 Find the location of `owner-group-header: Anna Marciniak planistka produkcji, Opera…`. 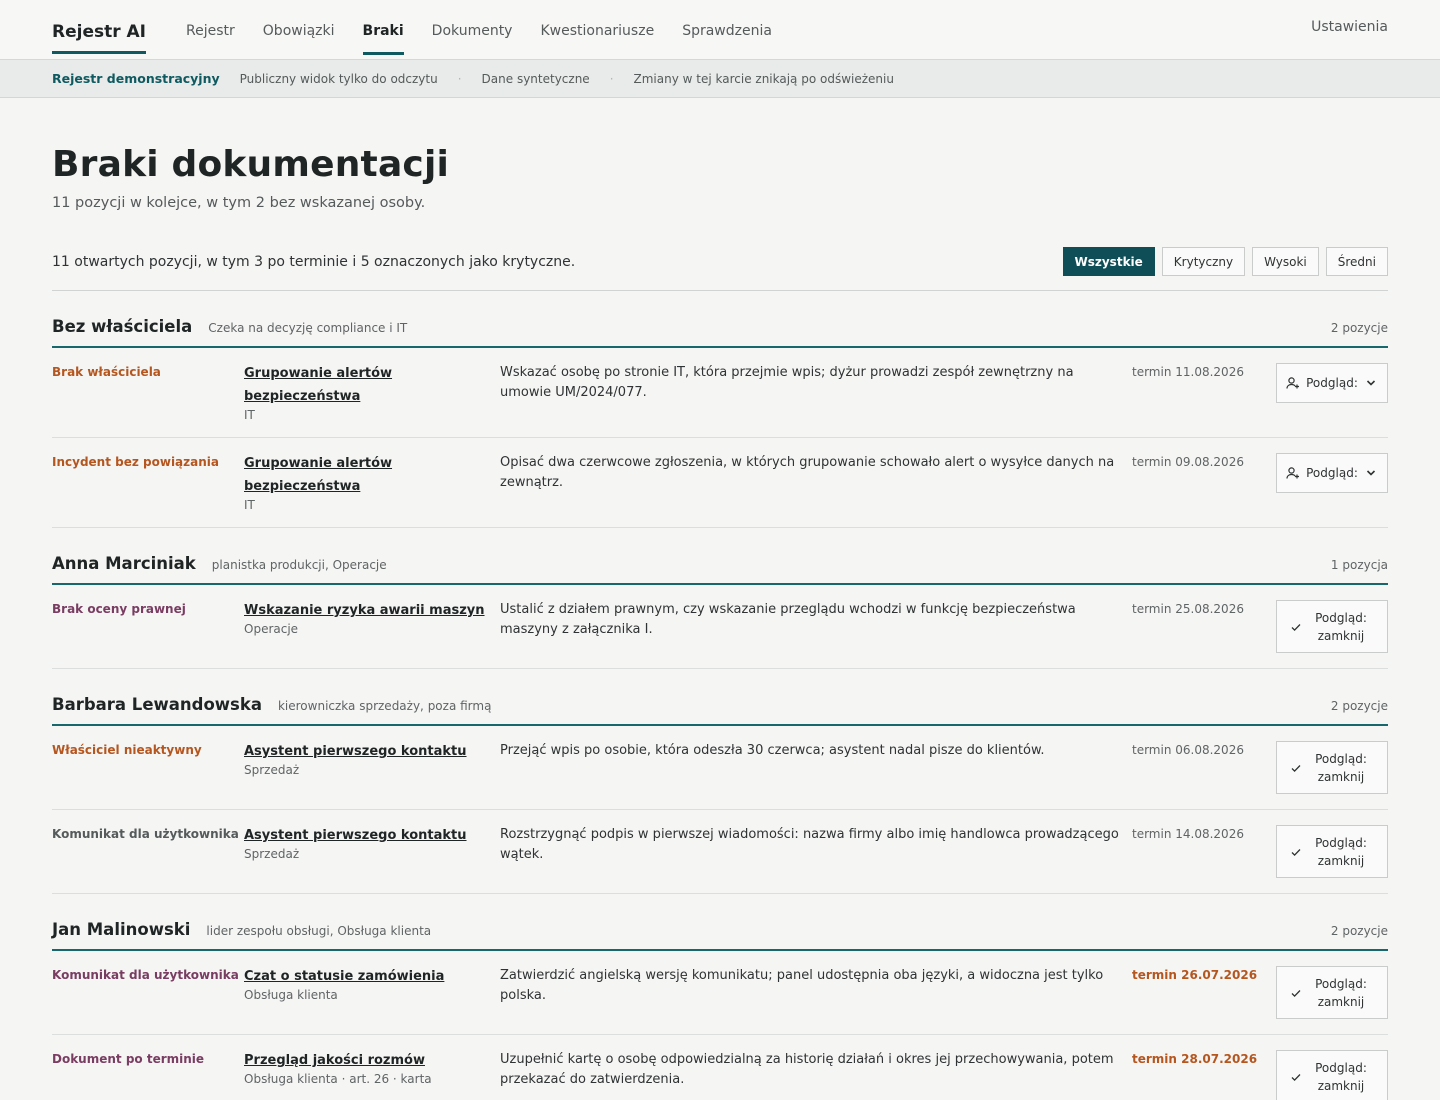

owner-group-header: Anna Marciniak planistka produkcji, Opera… is located at coordinates (720, 556).